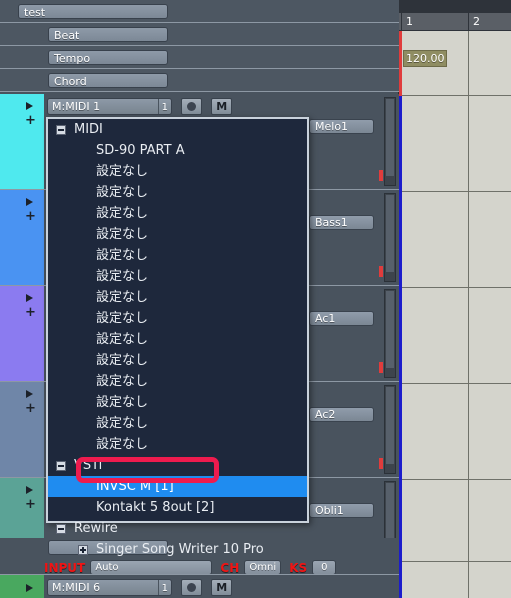 This screenshot has width=511, height=598. Describe the element at coordinates (341, 318) in the screenshot. I see `clip-block: Ac1` at that location.